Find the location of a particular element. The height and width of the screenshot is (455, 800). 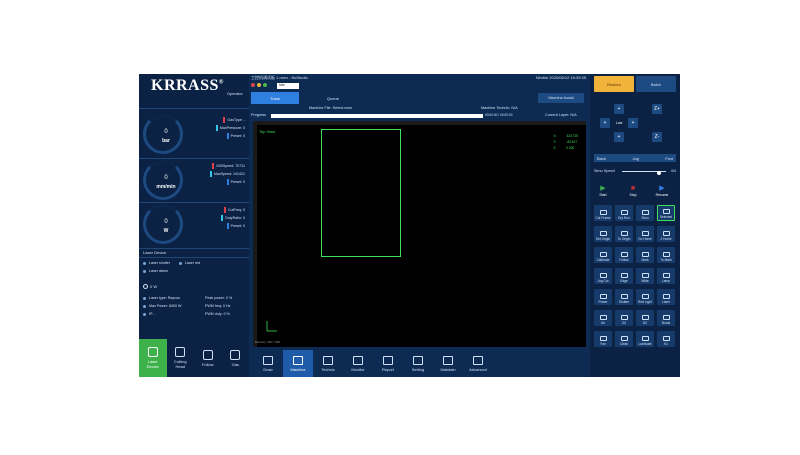

n2-button: N2 is located at coordinates (645, 318).